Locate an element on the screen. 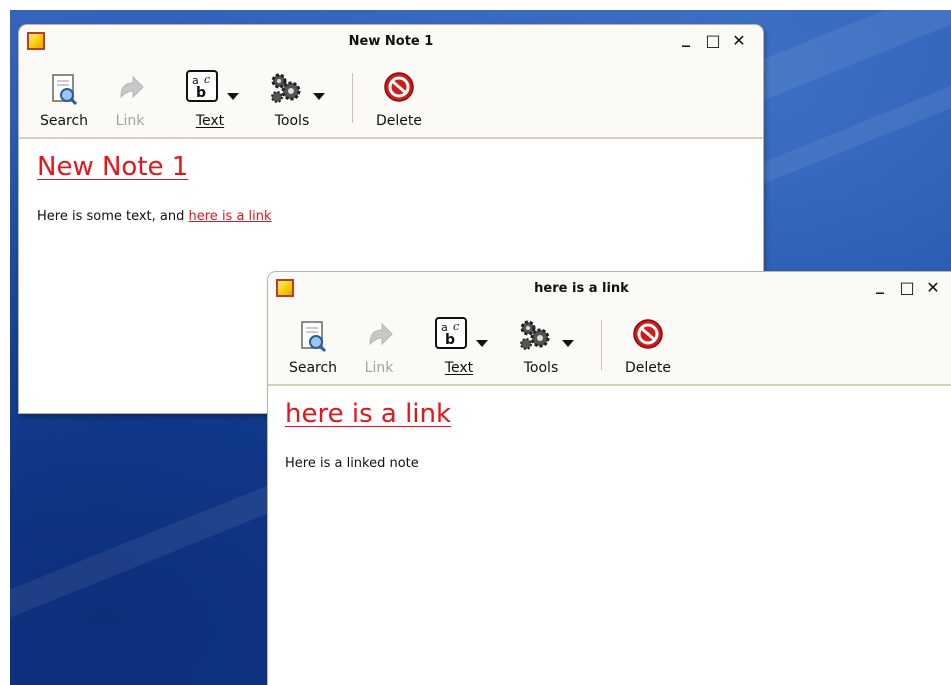 This screenshot has height=685, width=951. note-body-text: Here is a linked note is located at coordinates (352, 463).